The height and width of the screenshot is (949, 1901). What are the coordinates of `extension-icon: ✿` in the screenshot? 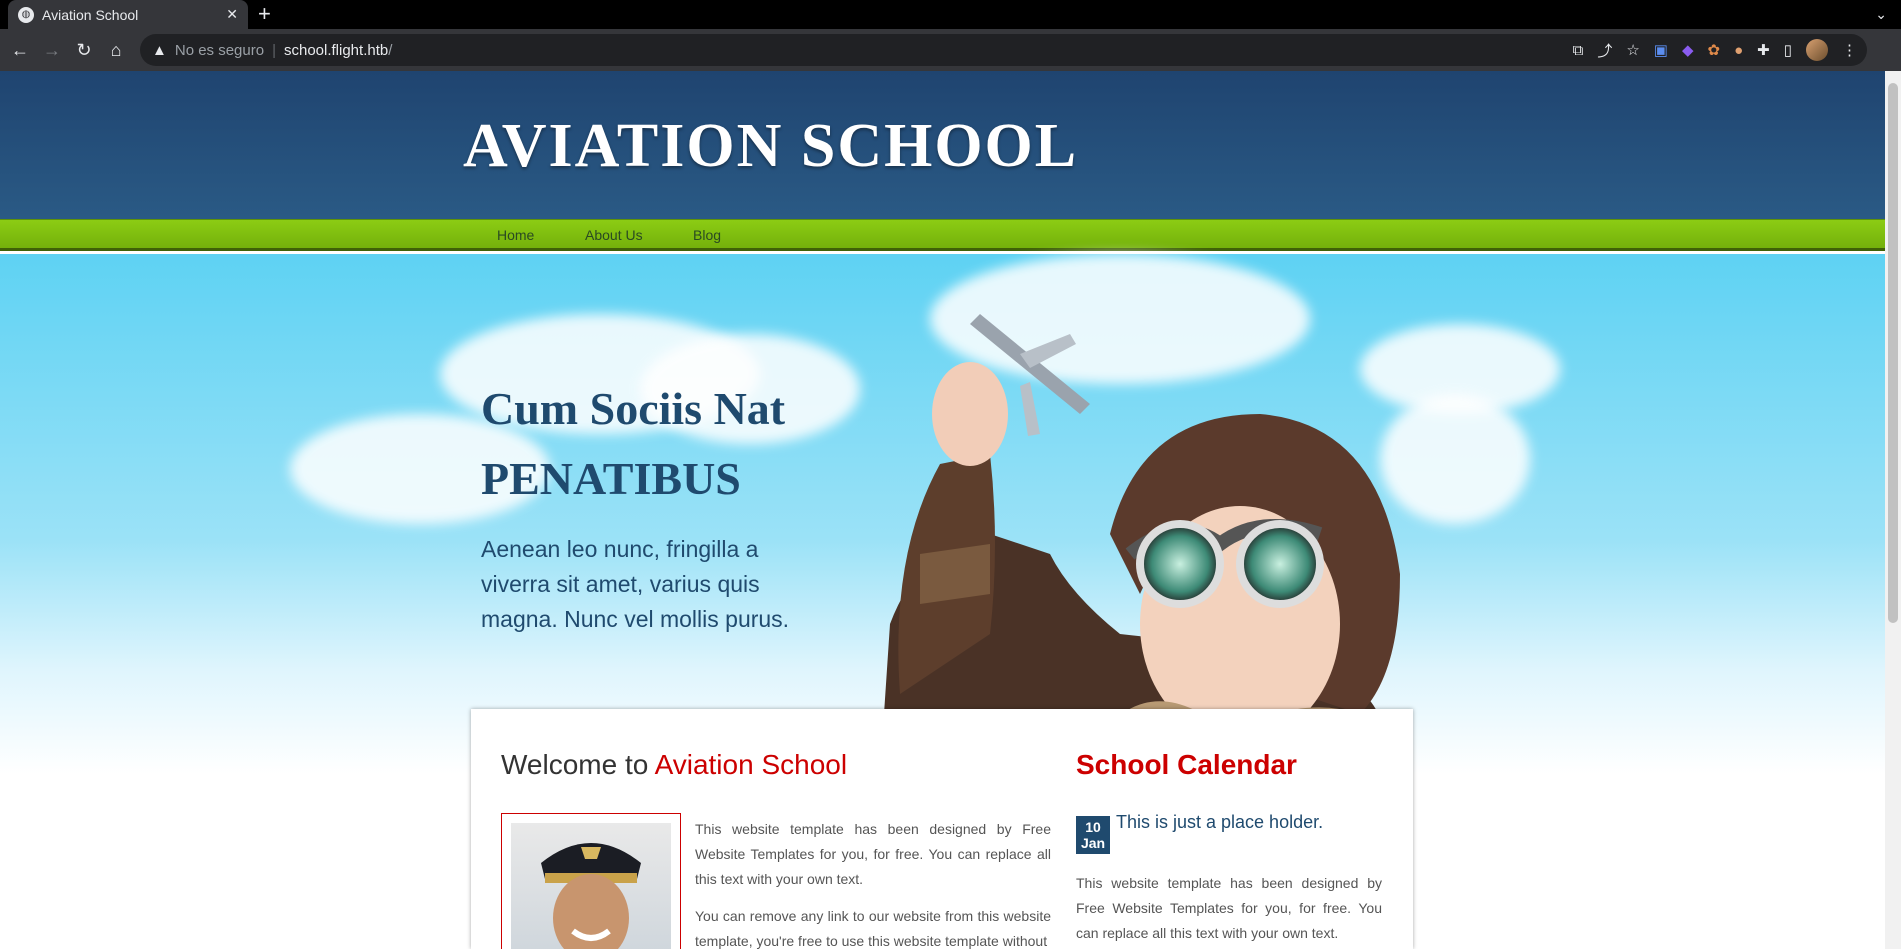 It's located at (1714, 50).